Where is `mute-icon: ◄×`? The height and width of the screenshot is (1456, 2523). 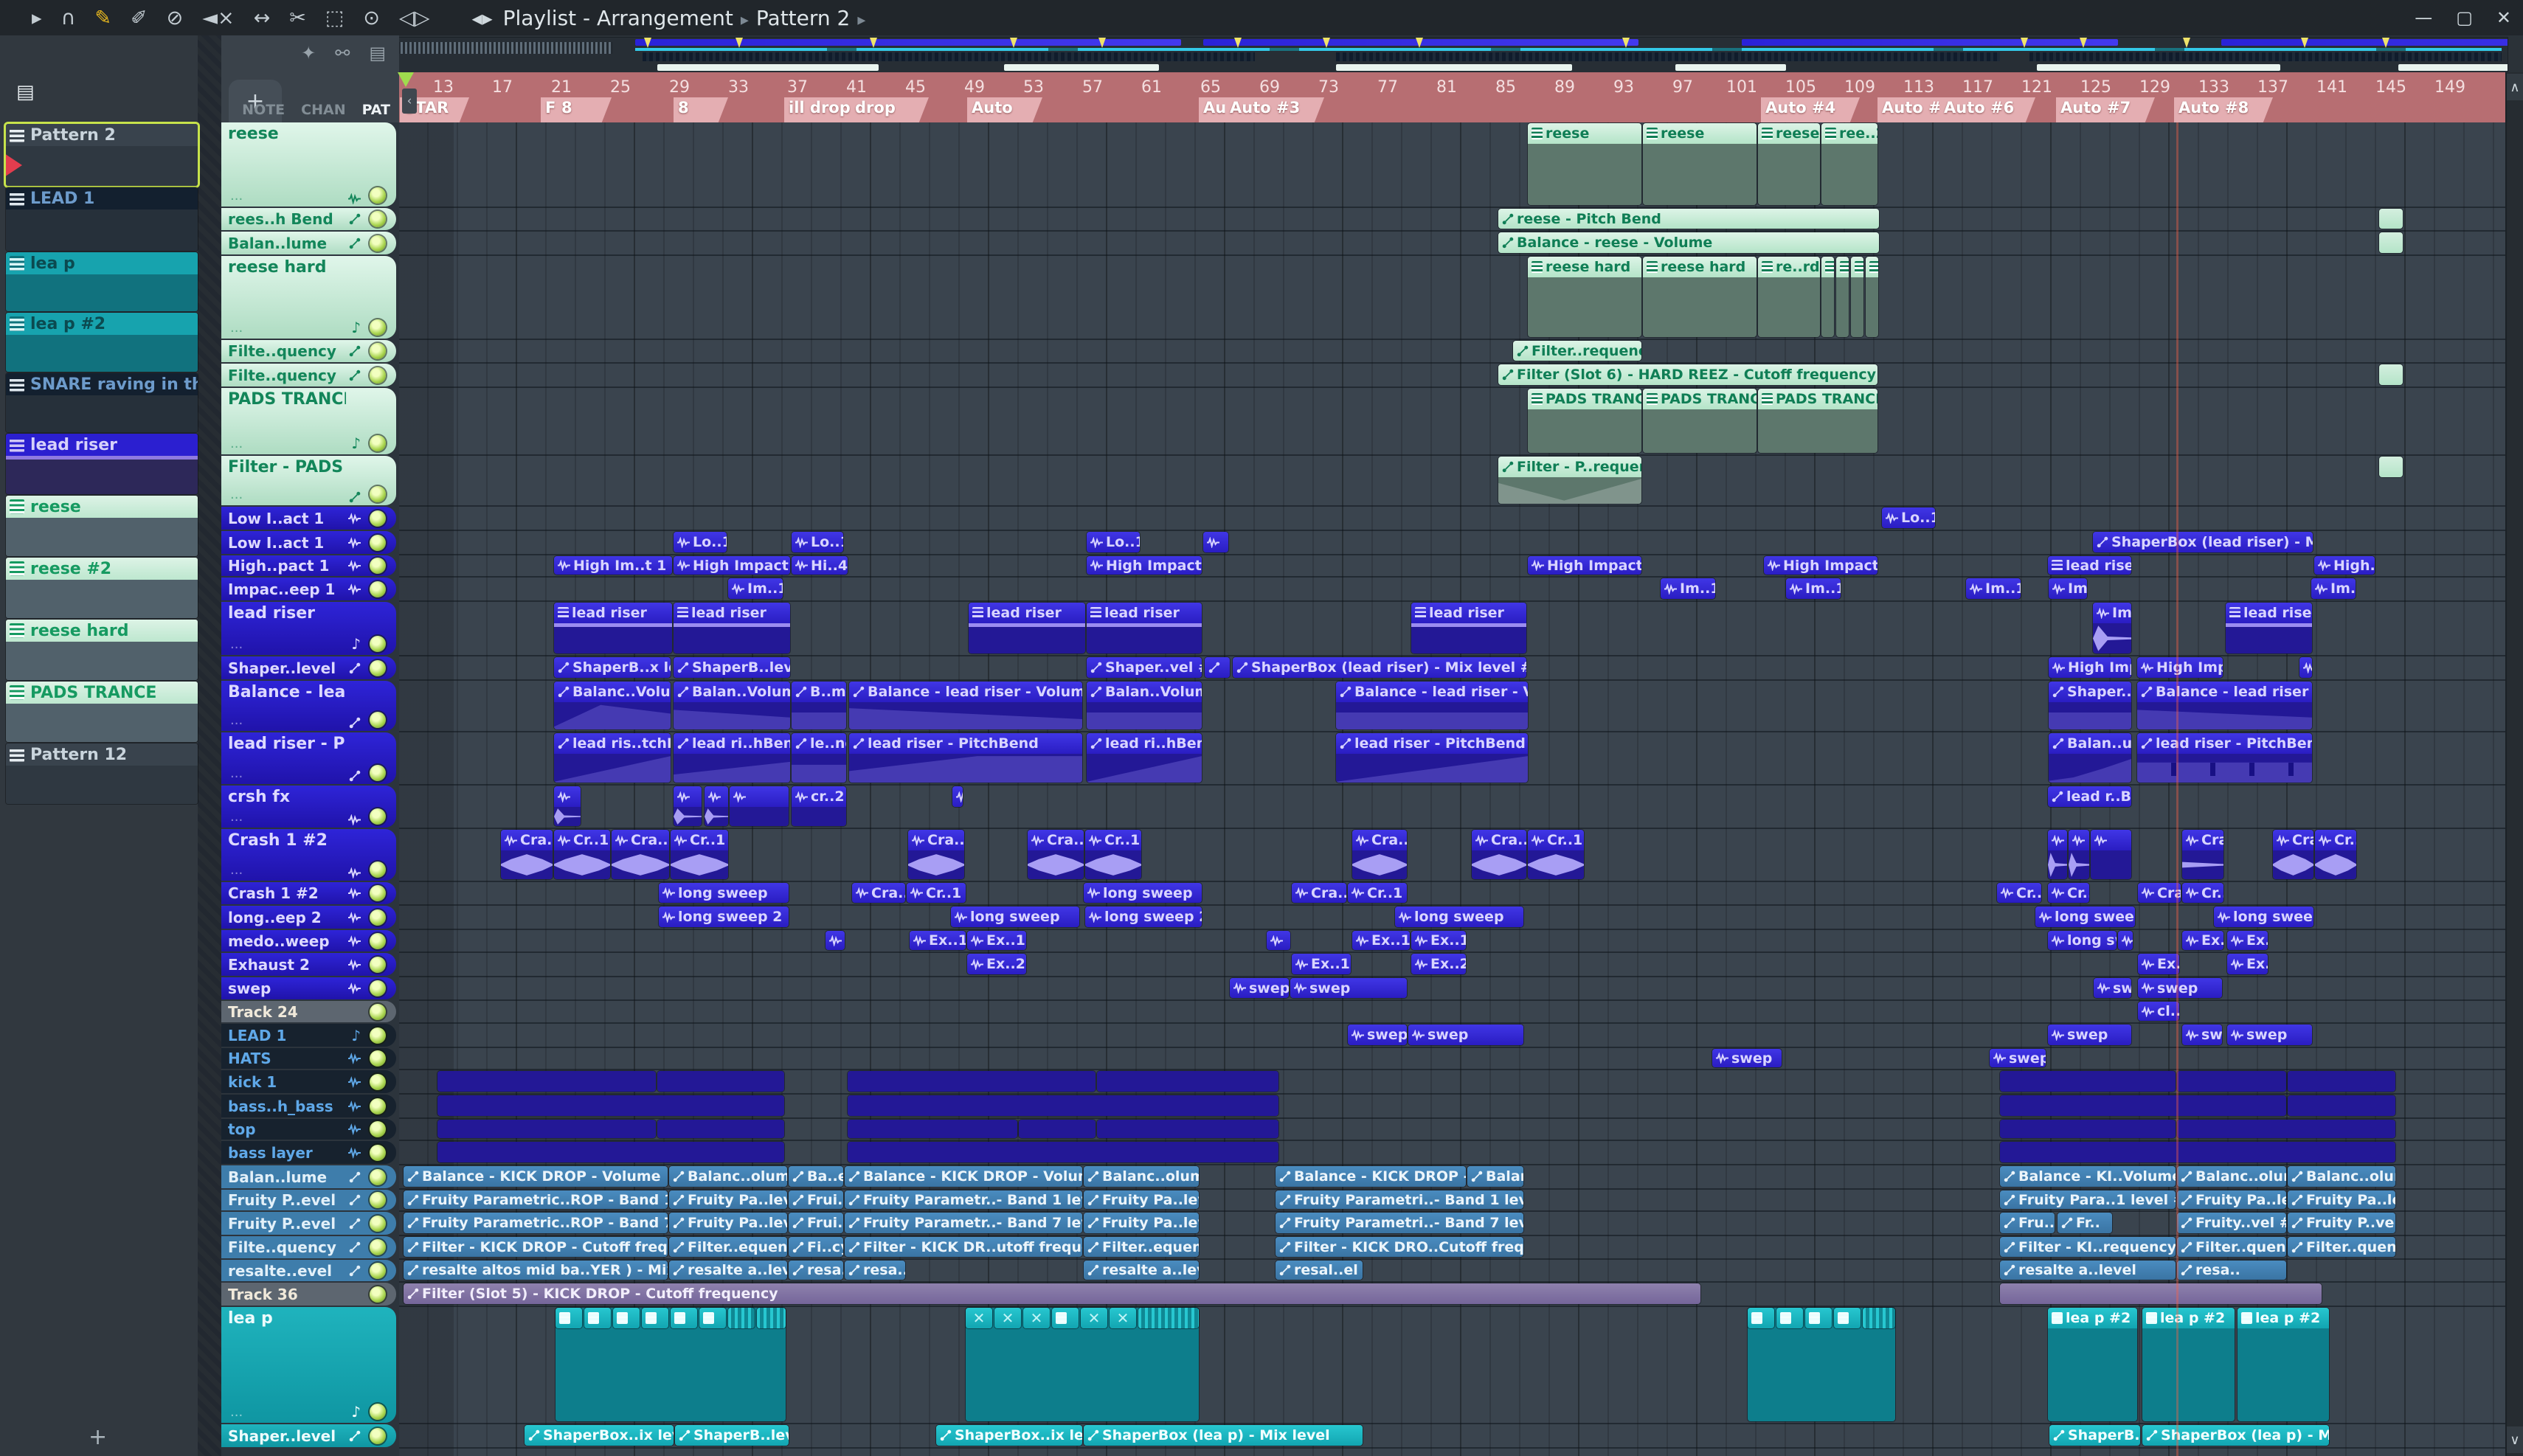
mute-icon: ◄× is located at coordinates (218, 18).